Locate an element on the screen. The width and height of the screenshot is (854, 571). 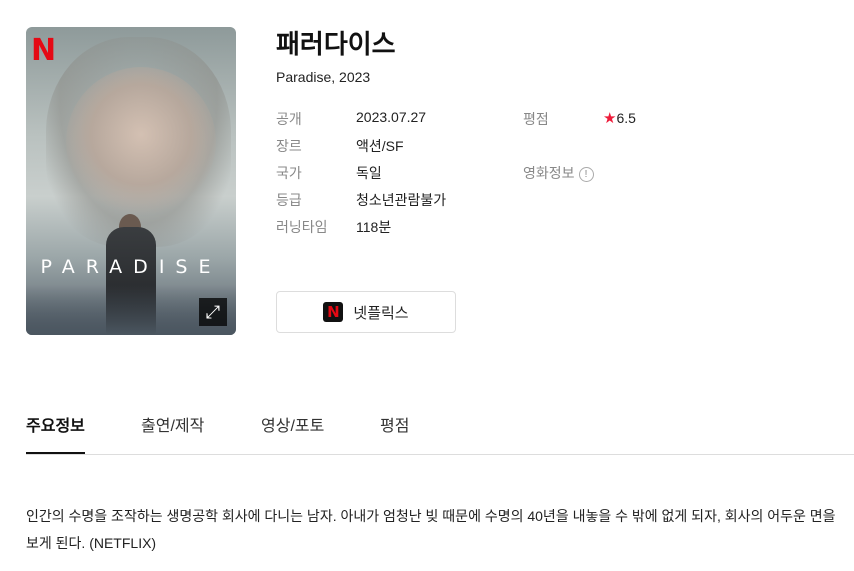
page-title: 패러다이스 is located at coordinates (336, 44).